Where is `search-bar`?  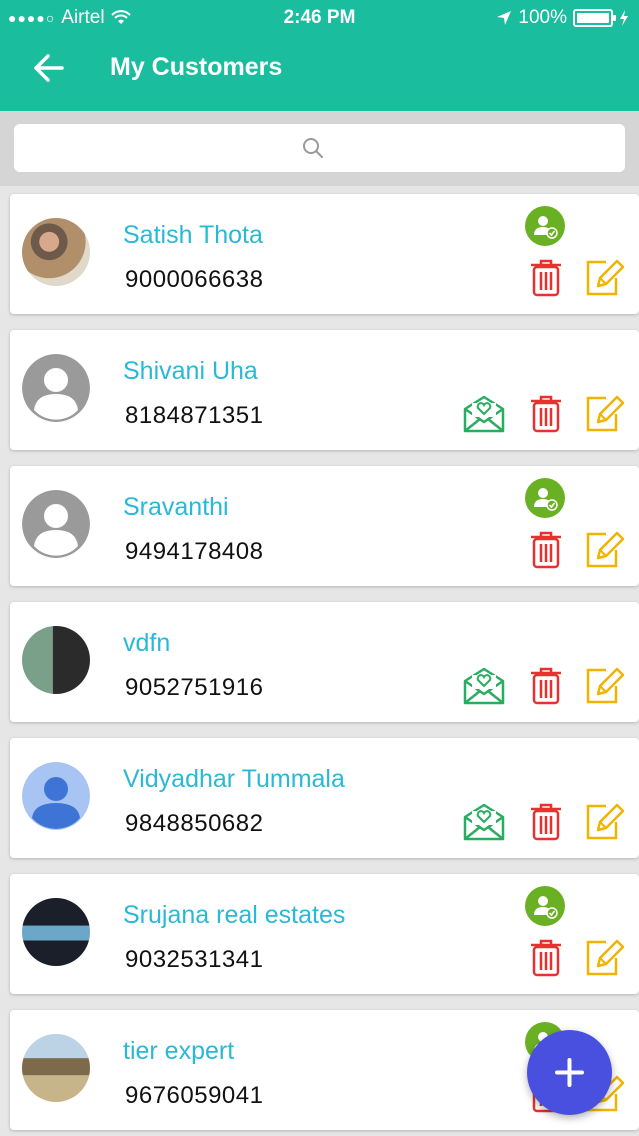 search-bar is located at coordinates (319, 148).